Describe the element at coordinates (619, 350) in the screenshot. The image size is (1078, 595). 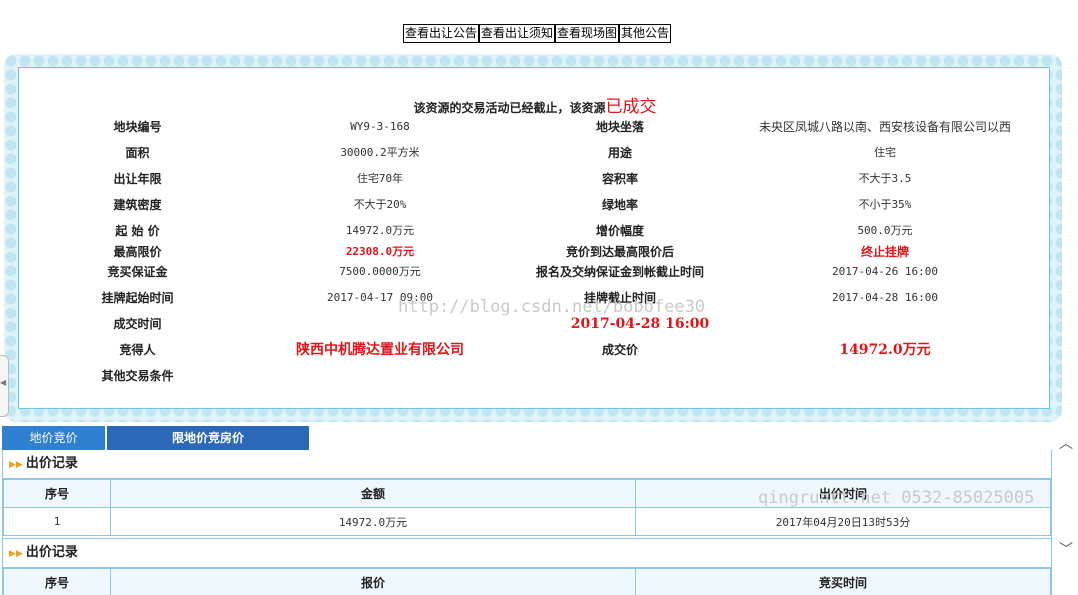
I see `label-deal-price: 成交价` at that location.